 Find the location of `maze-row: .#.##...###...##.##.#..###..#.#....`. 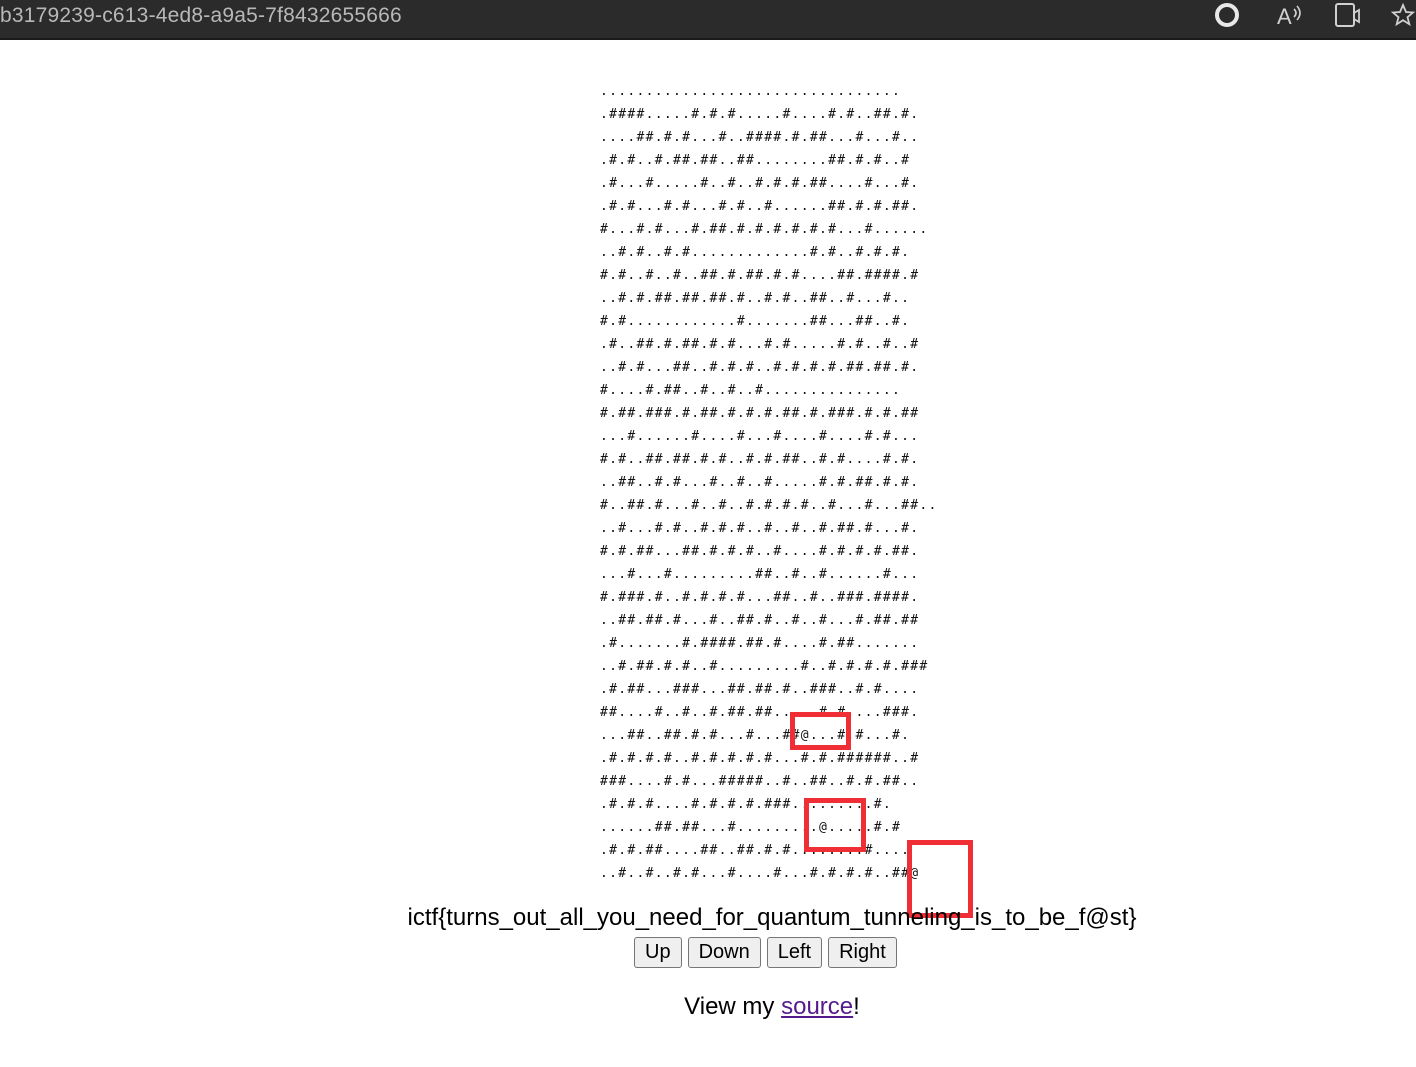

maze-row: .#.##...###...##.##.#..###..#.#.... is located at coordinates (760, 689).